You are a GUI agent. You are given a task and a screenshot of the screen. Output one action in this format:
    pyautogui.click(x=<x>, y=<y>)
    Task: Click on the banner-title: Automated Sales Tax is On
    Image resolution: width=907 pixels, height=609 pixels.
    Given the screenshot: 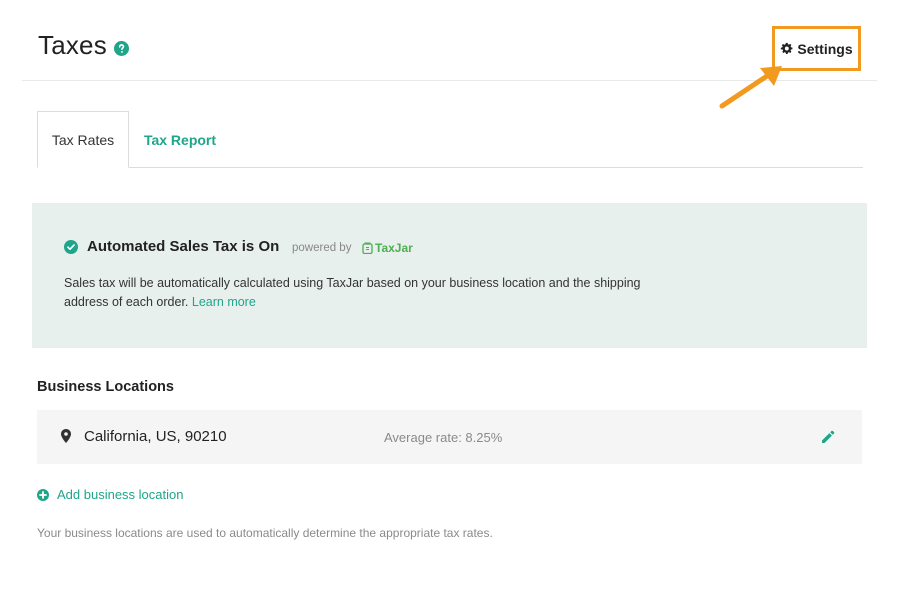 What is the action you would take?
    pyautogui.click(x=183, y=246)
    